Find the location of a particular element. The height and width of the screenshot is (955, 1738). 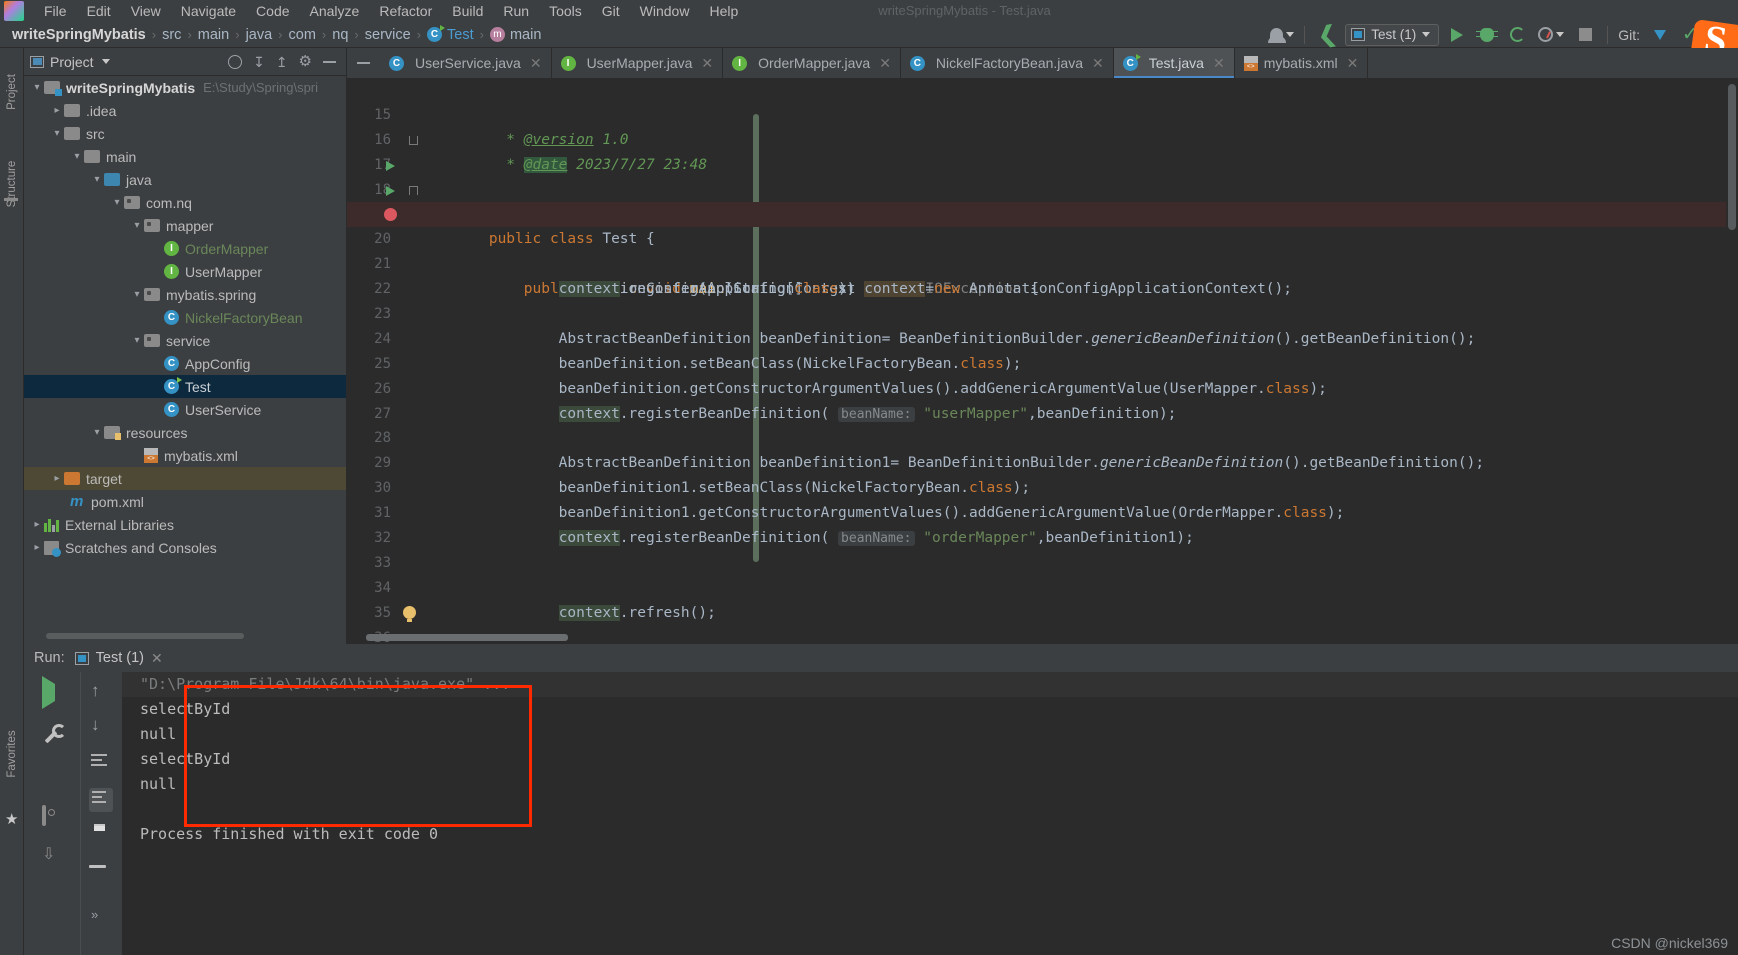

code-line-22: 22 is located at coordinates (1042, 274).